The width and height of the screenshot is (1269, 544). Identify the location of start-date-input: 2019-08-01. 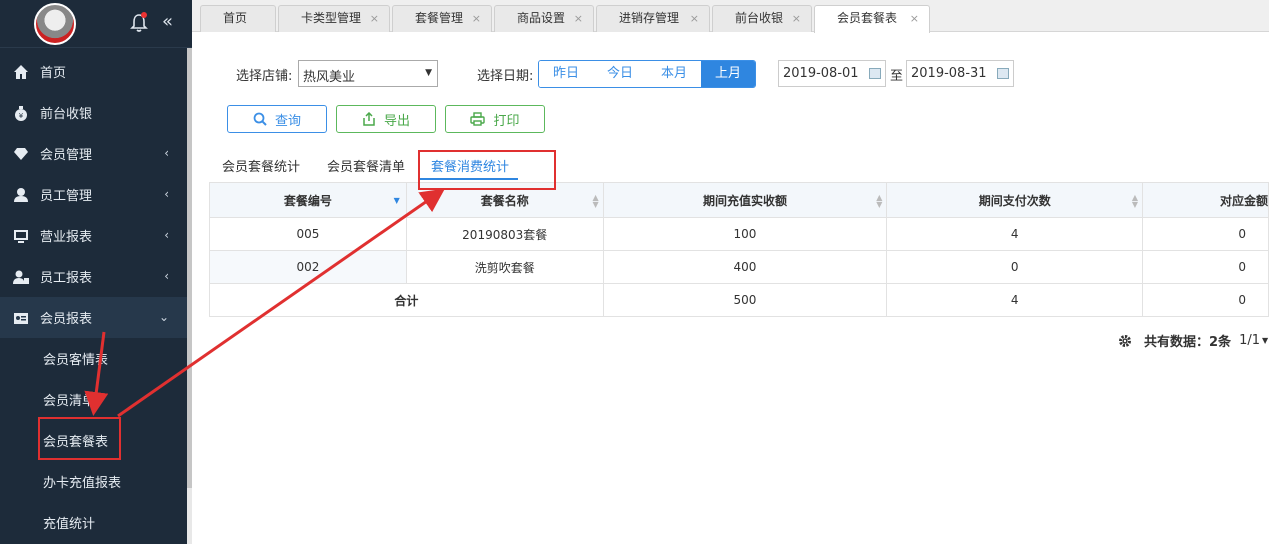
(832, 73).